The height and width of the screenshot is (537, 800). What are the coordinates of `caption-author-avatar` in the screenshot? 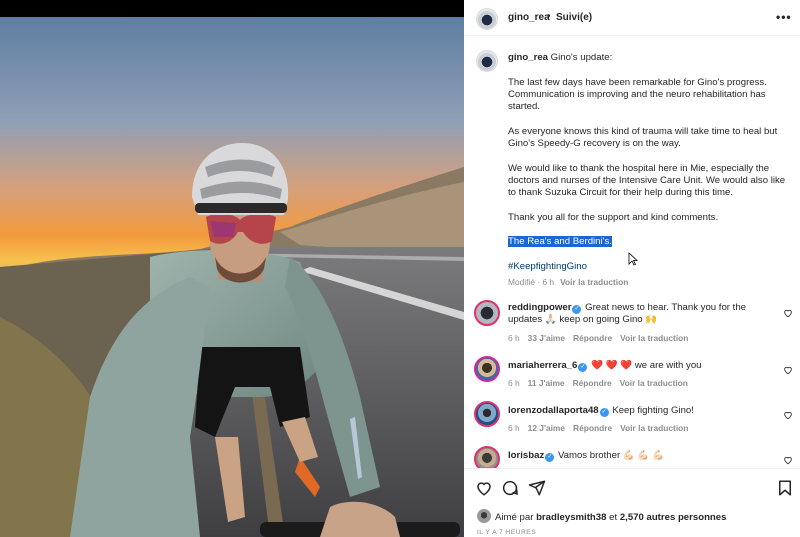 It's located at (487, 61).